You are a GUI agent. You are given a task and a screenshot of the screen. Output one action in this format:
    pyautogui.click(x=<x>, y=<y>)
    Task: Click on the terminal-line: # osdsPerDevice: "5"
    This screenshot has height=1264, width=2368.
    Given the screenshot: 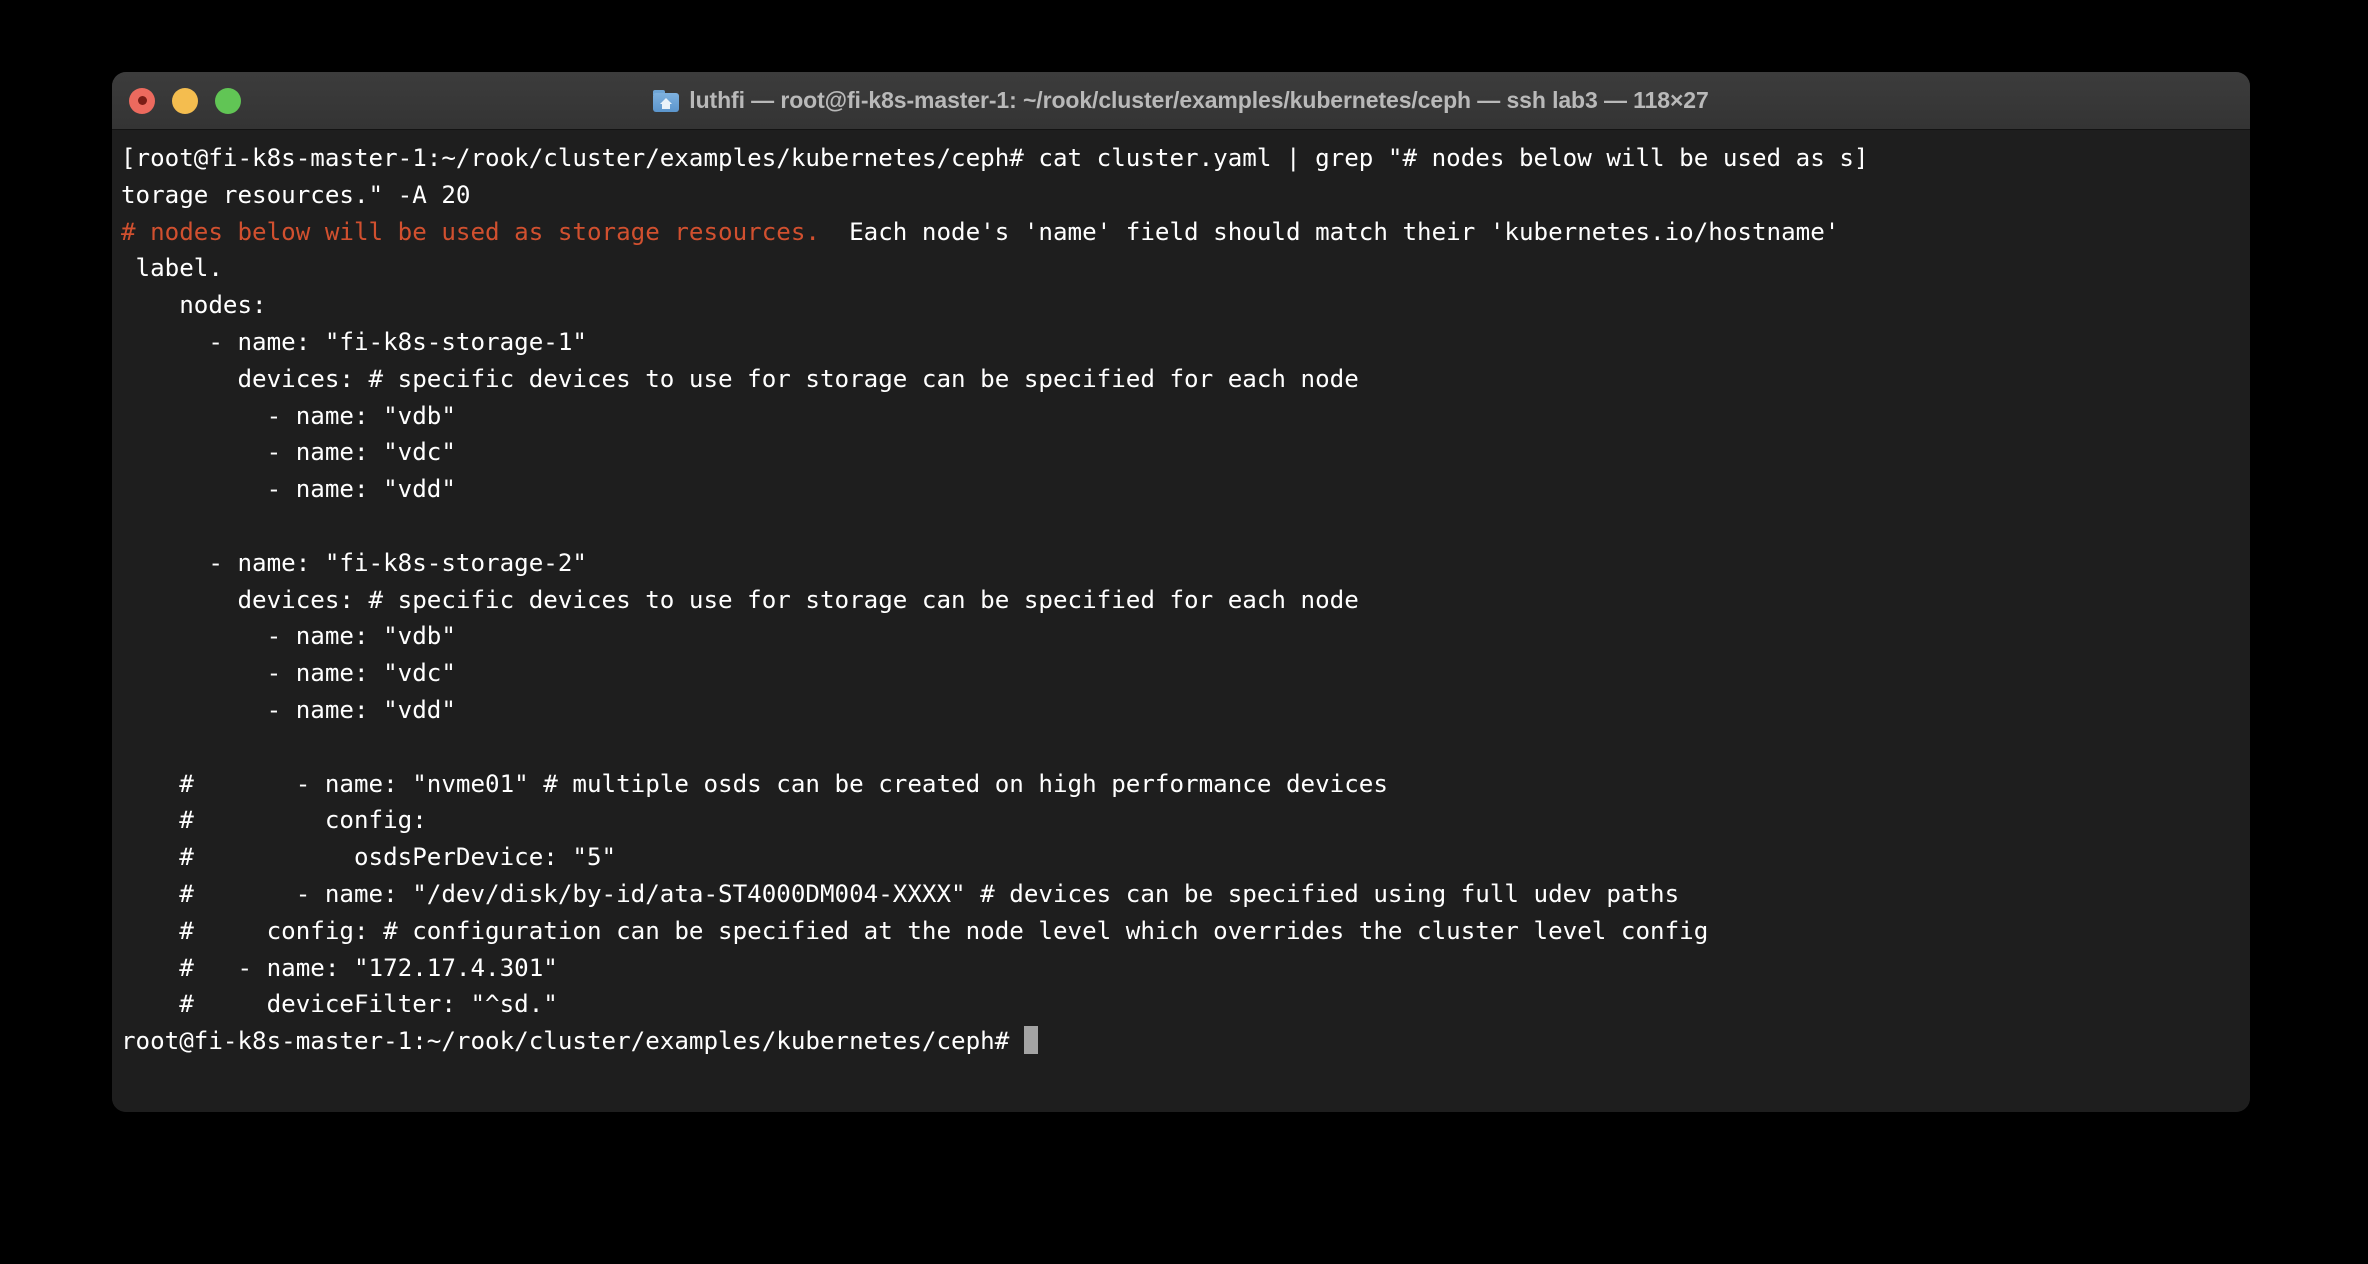 What is the action you would take?
    pyautogui.click(x=369, y=857)
    